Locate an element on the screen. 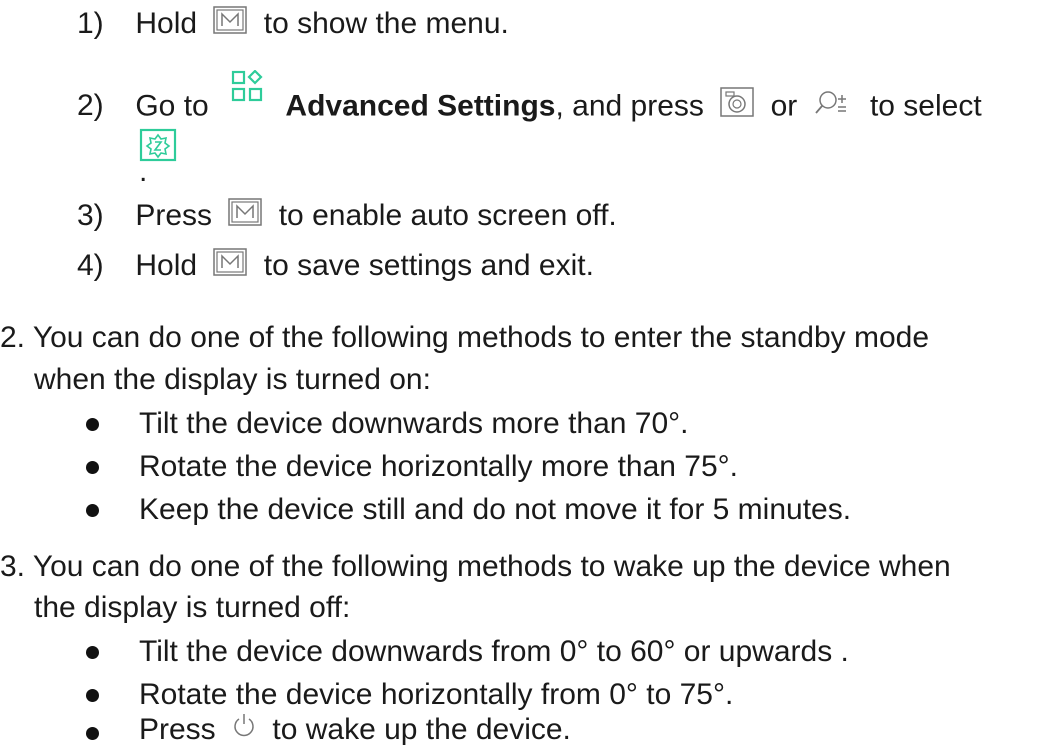  step-text-post: to save settings and exit. is located at coordinates (428, 265).